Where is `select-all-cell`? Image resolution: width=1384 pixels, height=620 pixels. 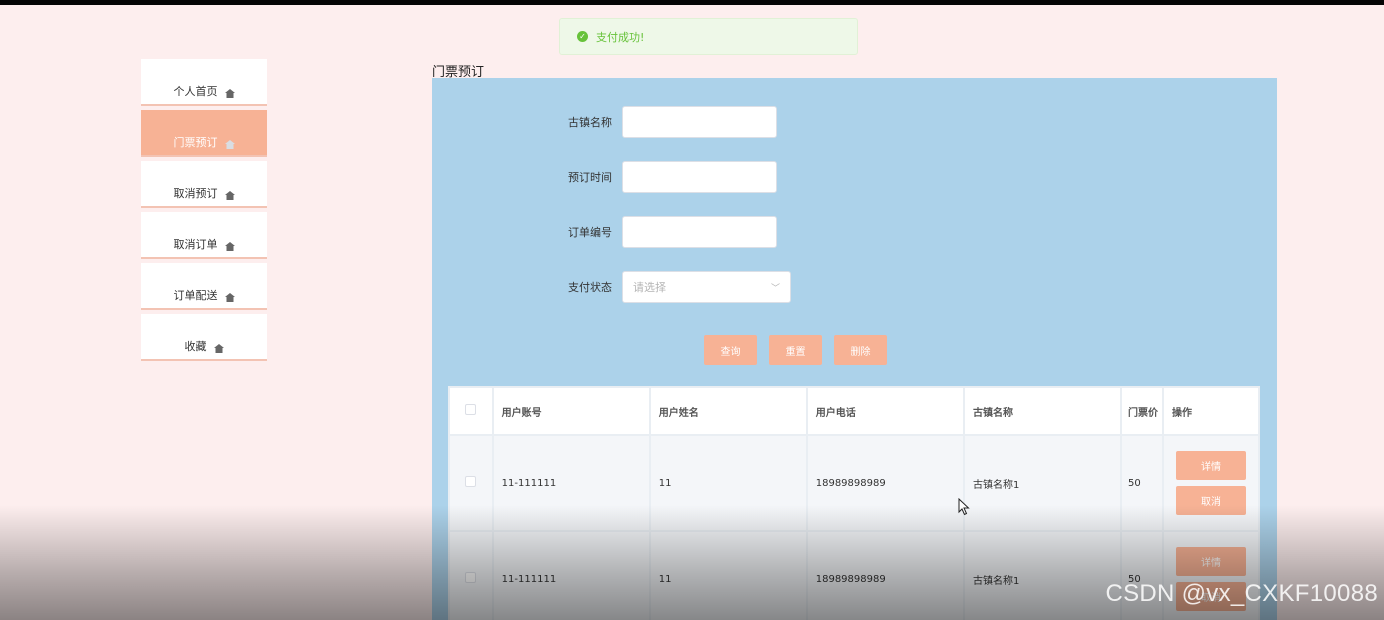
select-all-cell is located at coordinates (471, 411).